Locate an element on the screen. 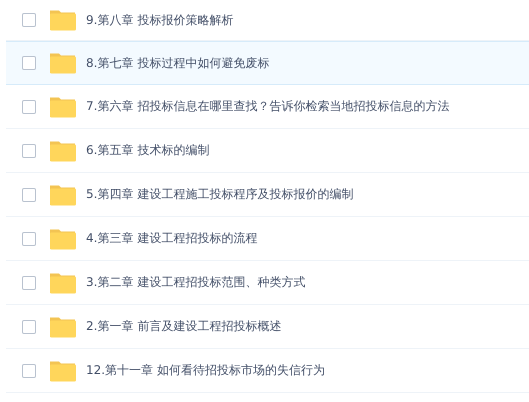  file-row: 4.第三章 建设工程招投标的流程 is located at coordinates (267, 239).